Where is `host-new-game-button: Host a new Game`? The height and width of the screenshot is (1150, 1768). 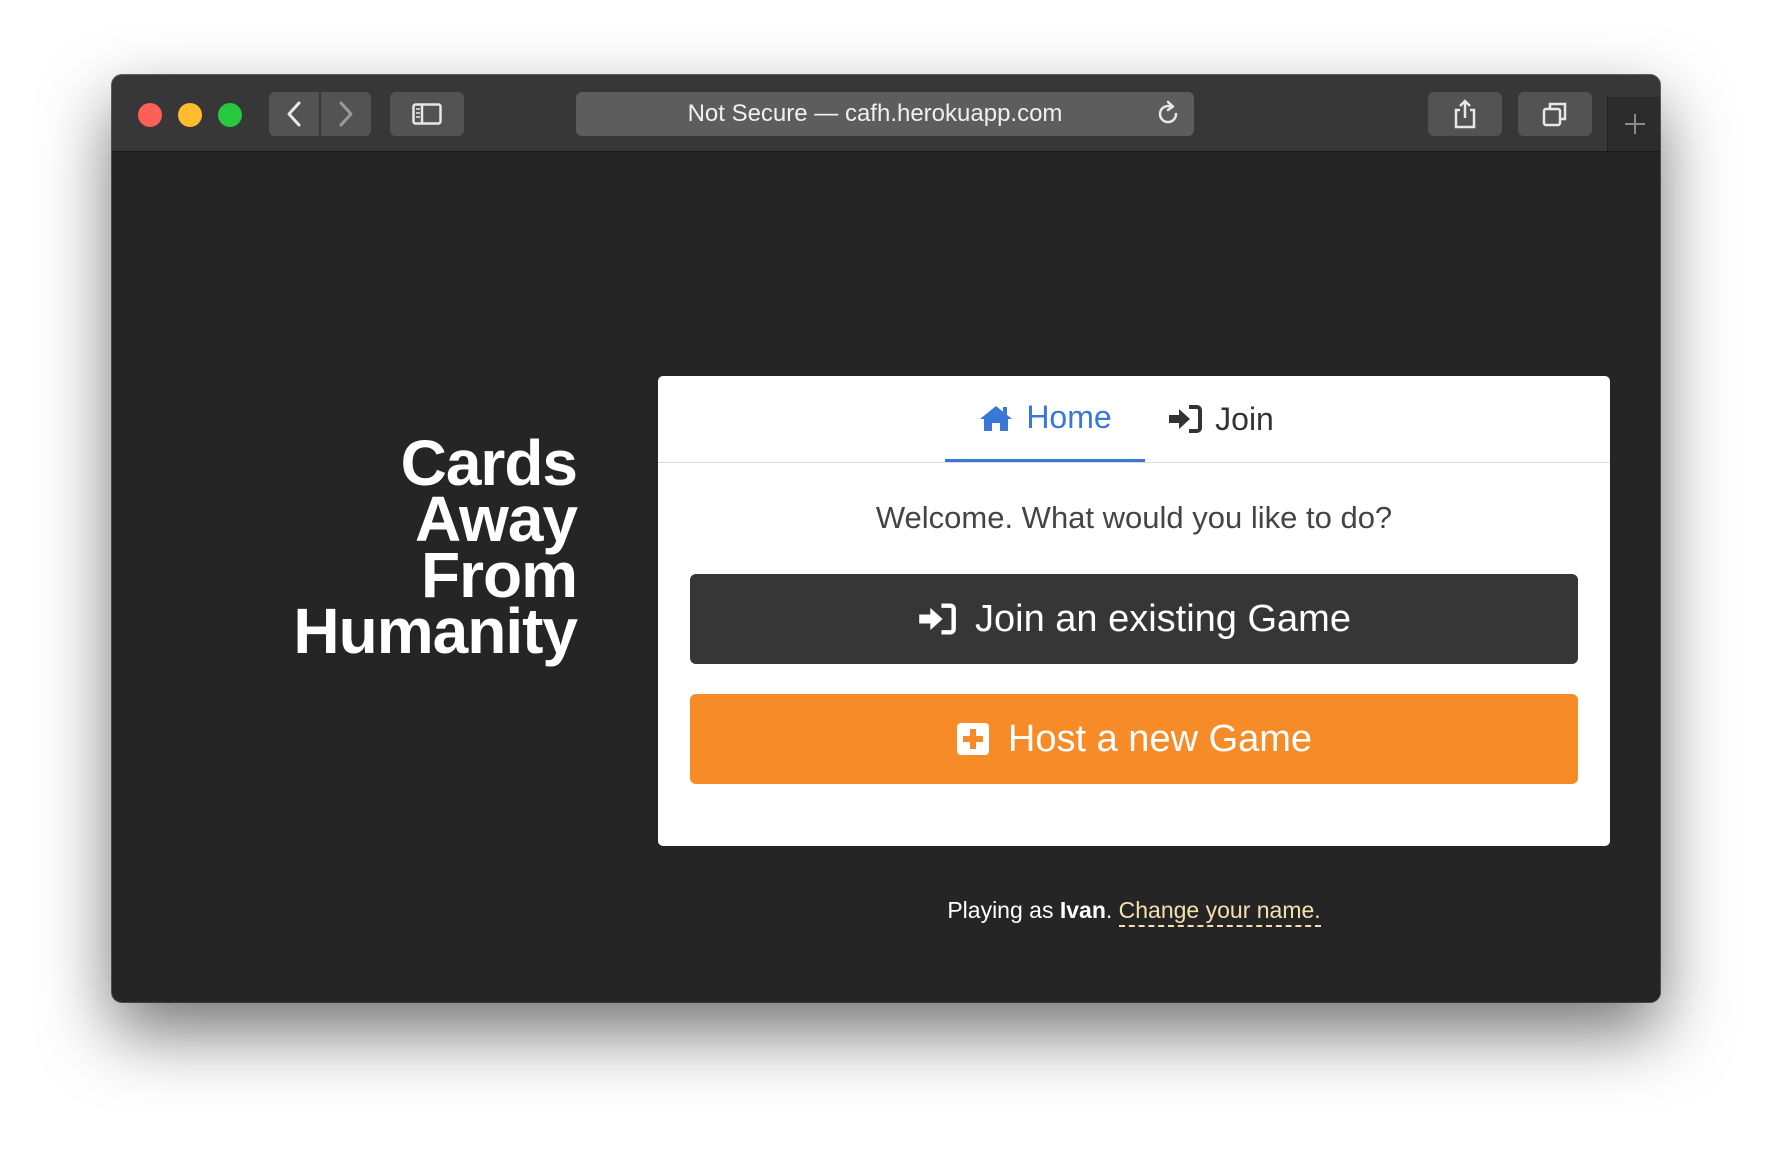 host-new-game-button: Host a new Game is located at coordinates (1134, 739).